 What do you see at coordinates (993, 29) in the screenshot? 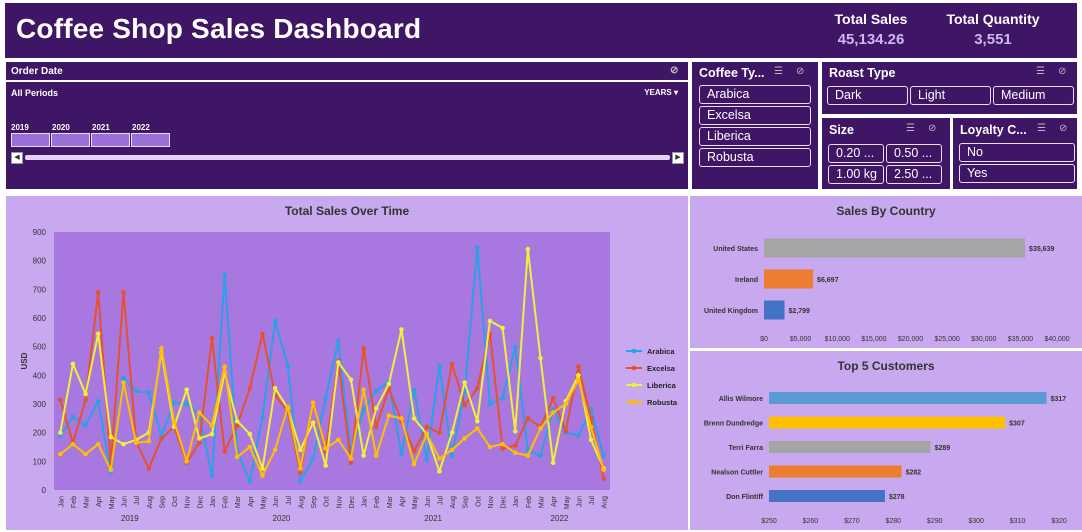
I see `total-quantity-kpi: Total Quantity 3,551` at bounding box center [993, 29].